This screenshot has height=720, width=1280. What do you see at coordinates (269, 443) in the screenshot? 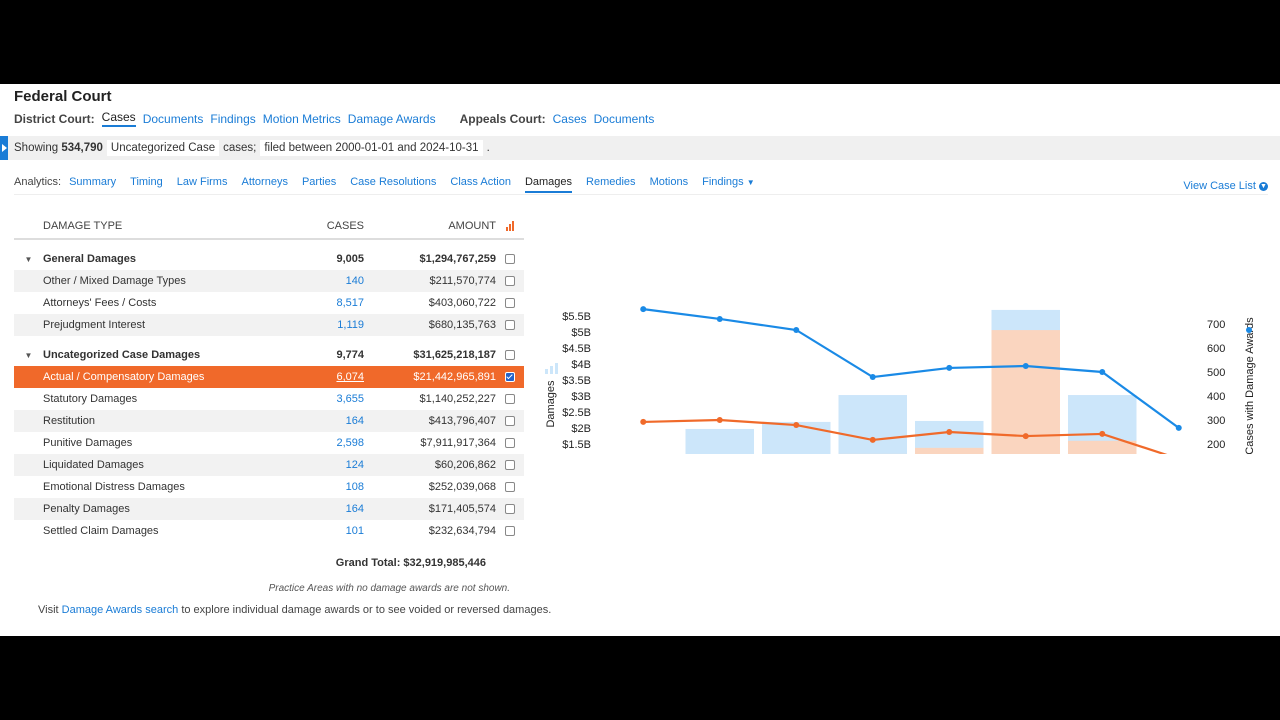
I see `table-row: Punitive Damages 2,598 $7,911,917,364` at bounding box center [269, 443].